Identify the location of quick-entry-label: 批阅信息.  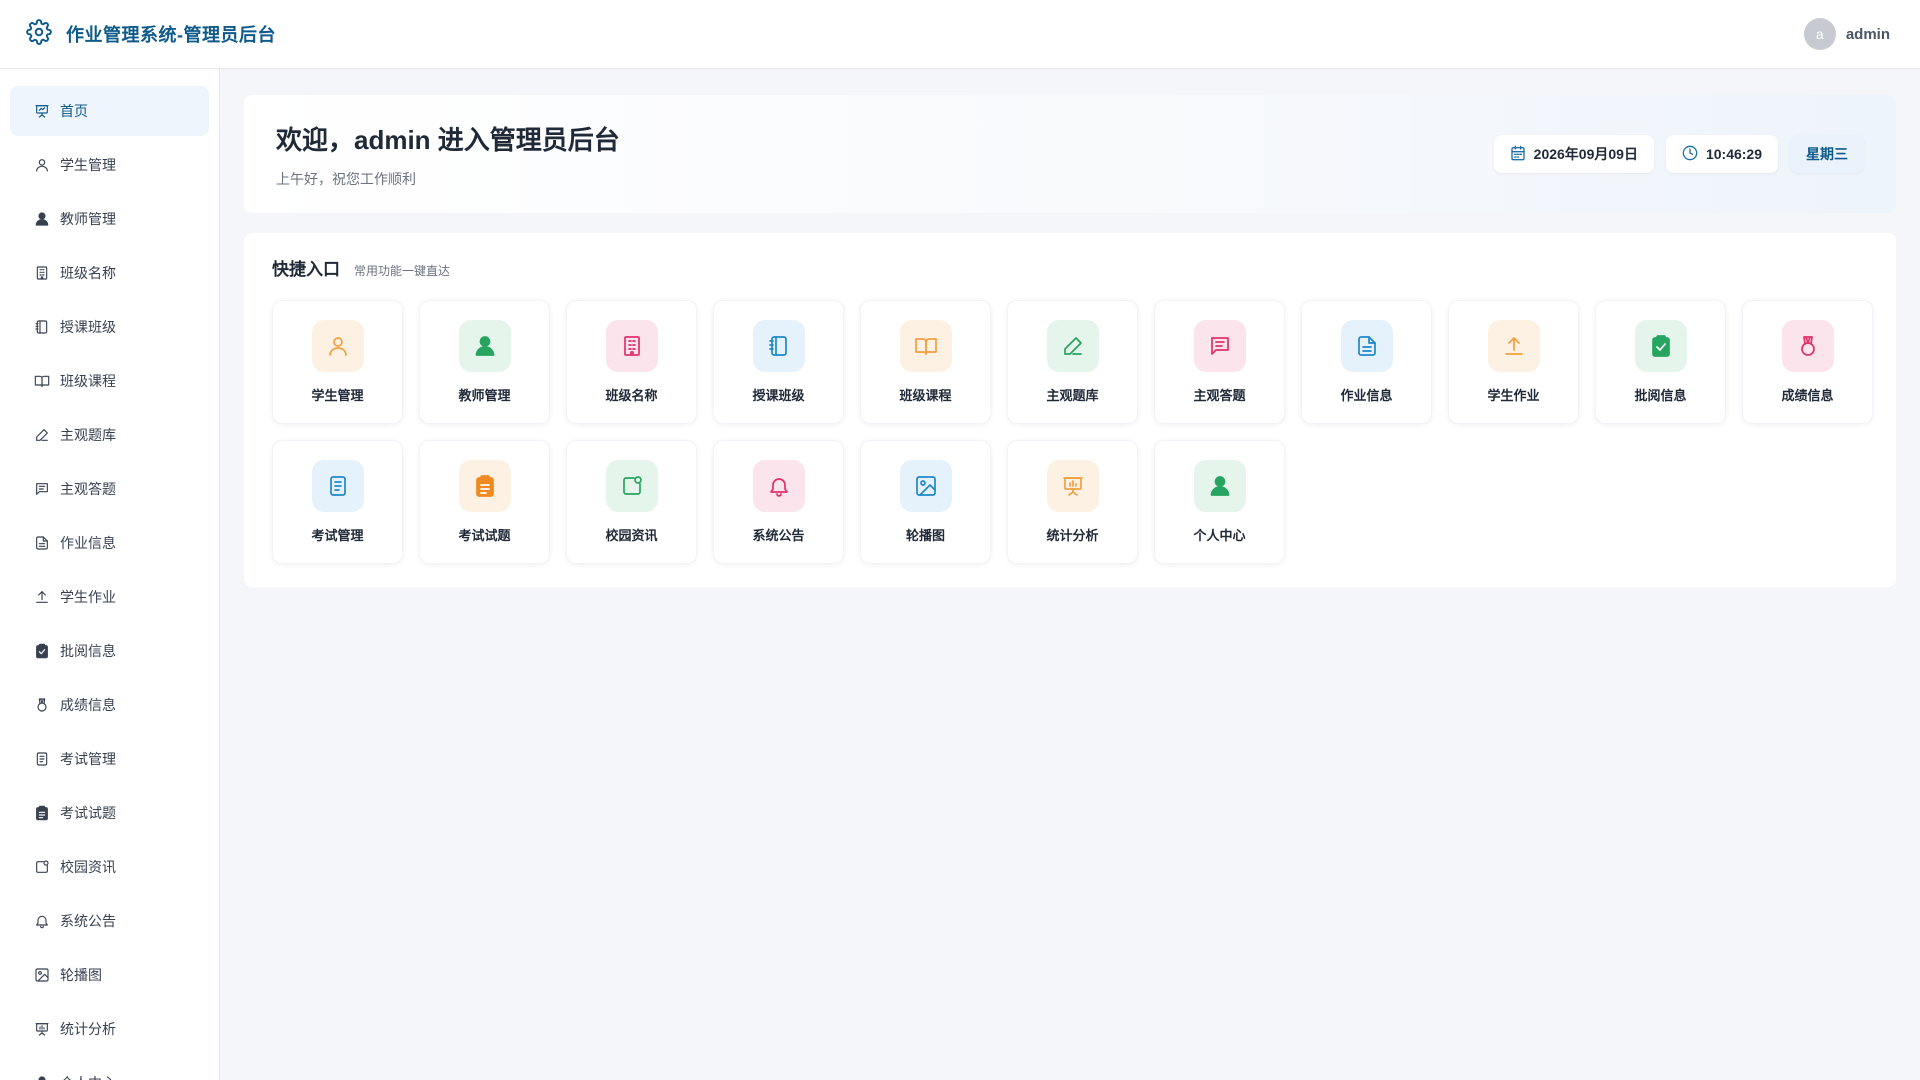
(1660, 395).